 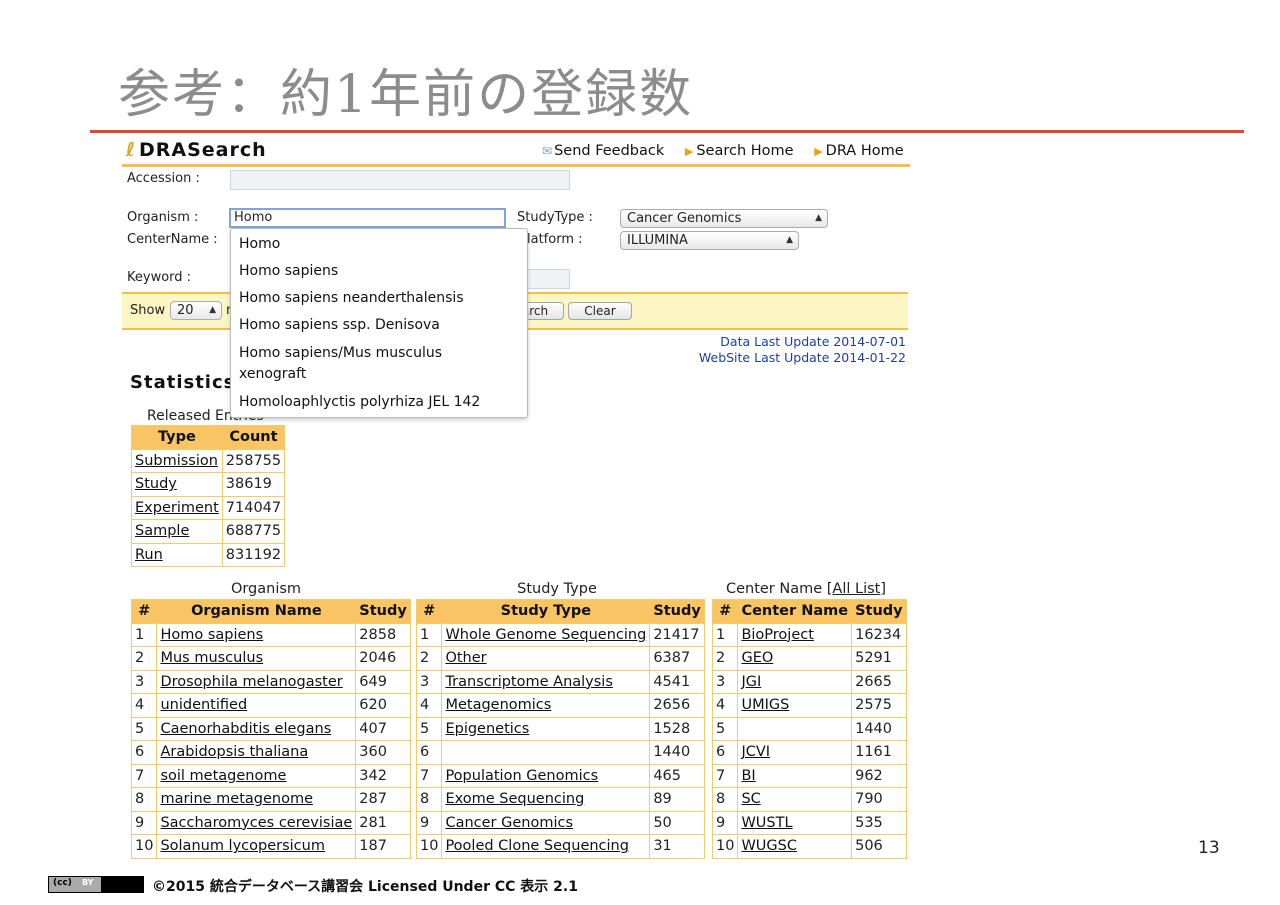 I want to click on organism-input: Homo, so click(x=367, y=218).